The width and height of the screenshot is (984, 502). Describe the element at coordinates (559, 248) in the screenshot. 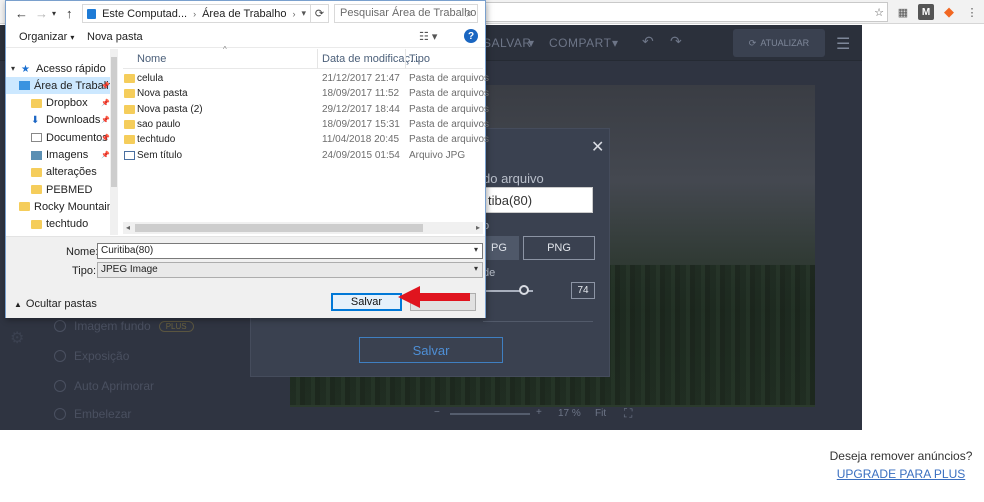

I see `format-png-button: PNG` at that location.